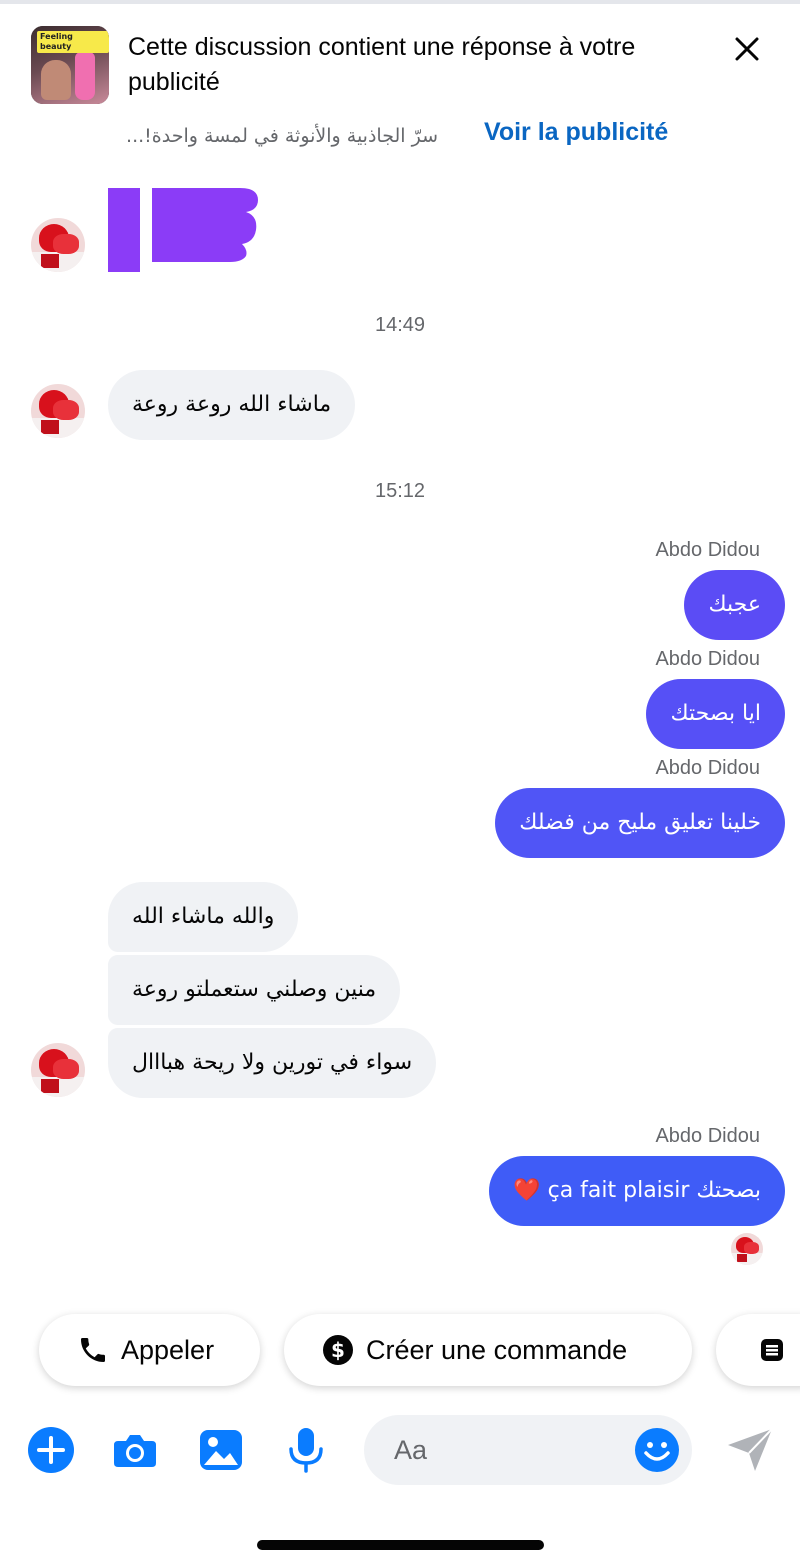  Describe the element at coordinates (56, 80) in the screenshot. I see `thumbnail-hand` at that location.